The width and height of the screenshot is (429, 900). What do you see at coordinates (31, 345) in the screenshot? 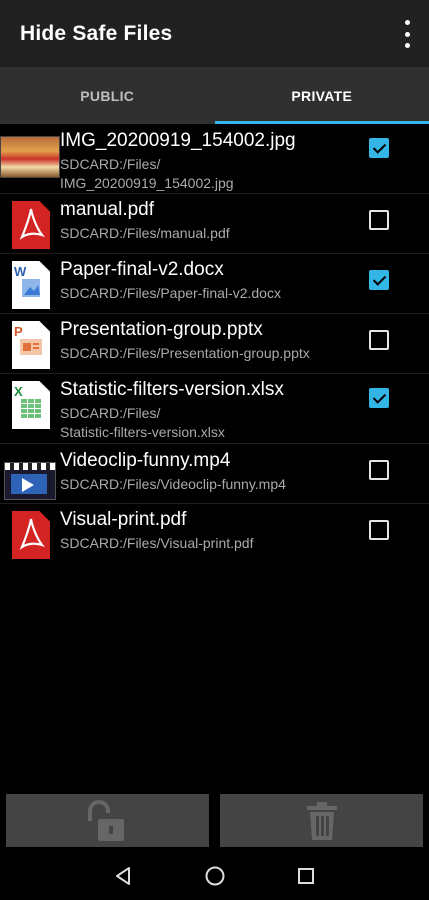
I see `powerpoint-file-icon: P` at bounding box center [31, 345].